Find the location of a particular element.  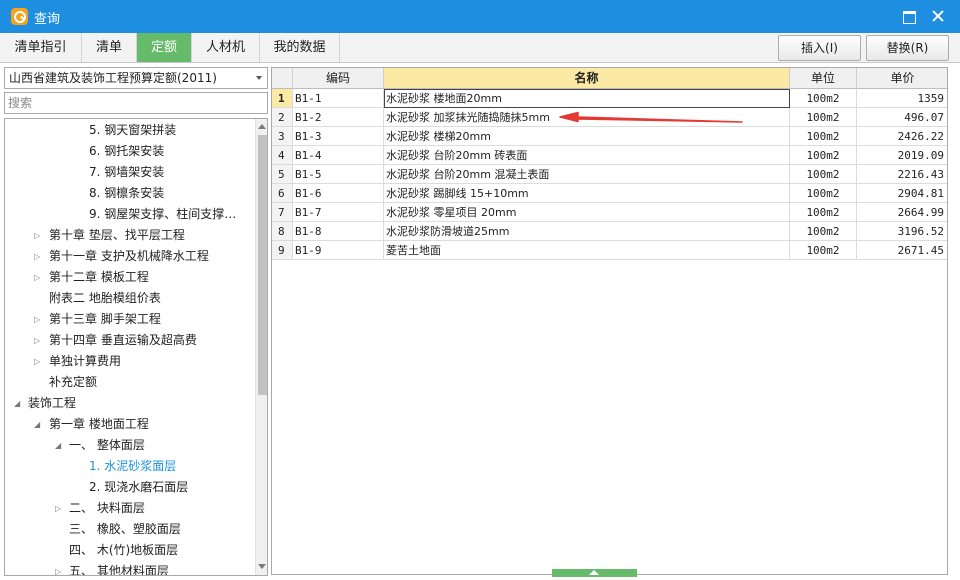

table-row: 2 B1-2 水泥砂浆 加浆抹光随捣随抹5mm 100m2 496.07 is located at coordinates (609, 117).